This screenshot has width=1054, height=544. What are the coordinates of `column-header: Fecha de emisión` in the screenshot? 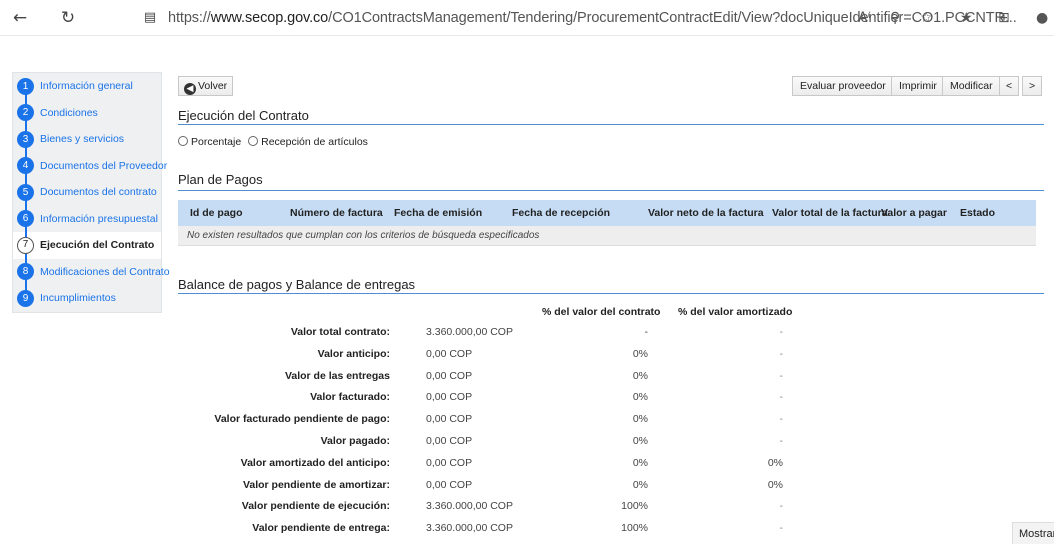 It's located at (438, 213).